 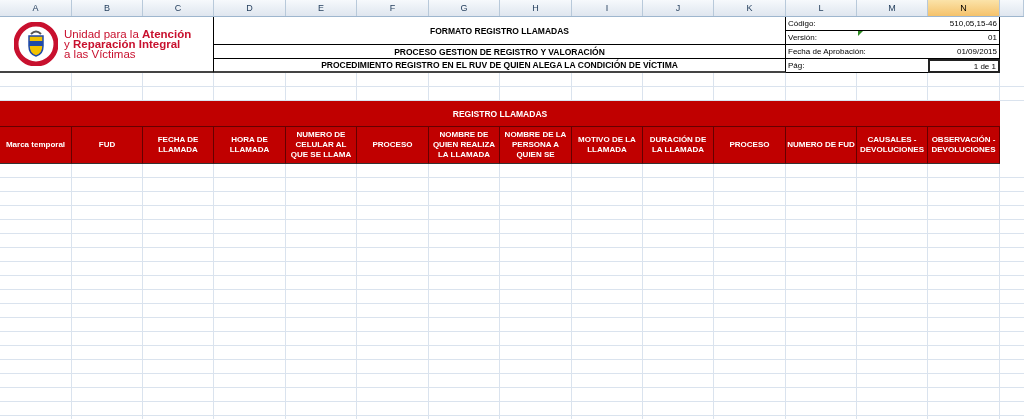 I want to click on column-header: L, so click(x=821, y=8).